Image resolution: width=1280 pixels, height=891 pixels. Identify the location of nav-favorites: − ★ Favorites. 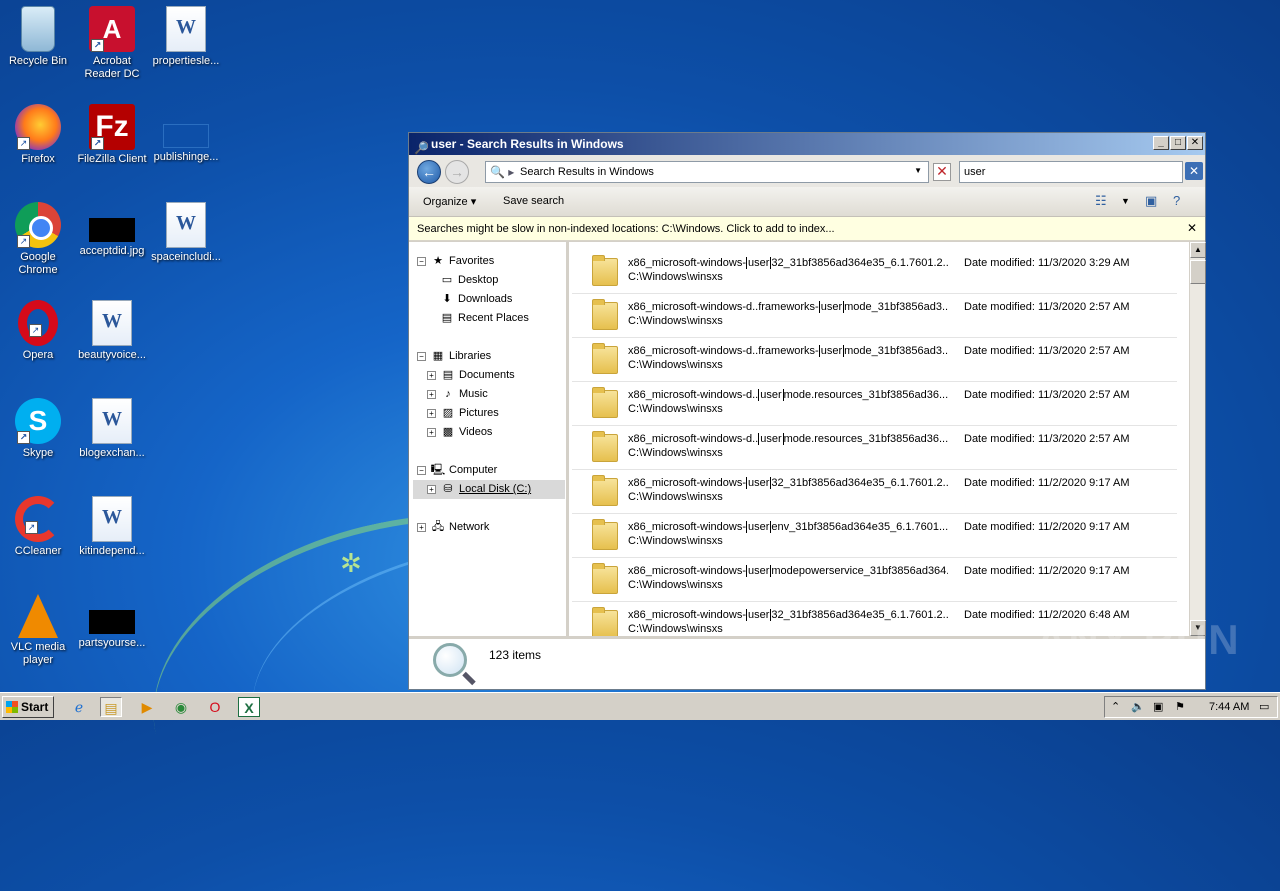
(455, 261).